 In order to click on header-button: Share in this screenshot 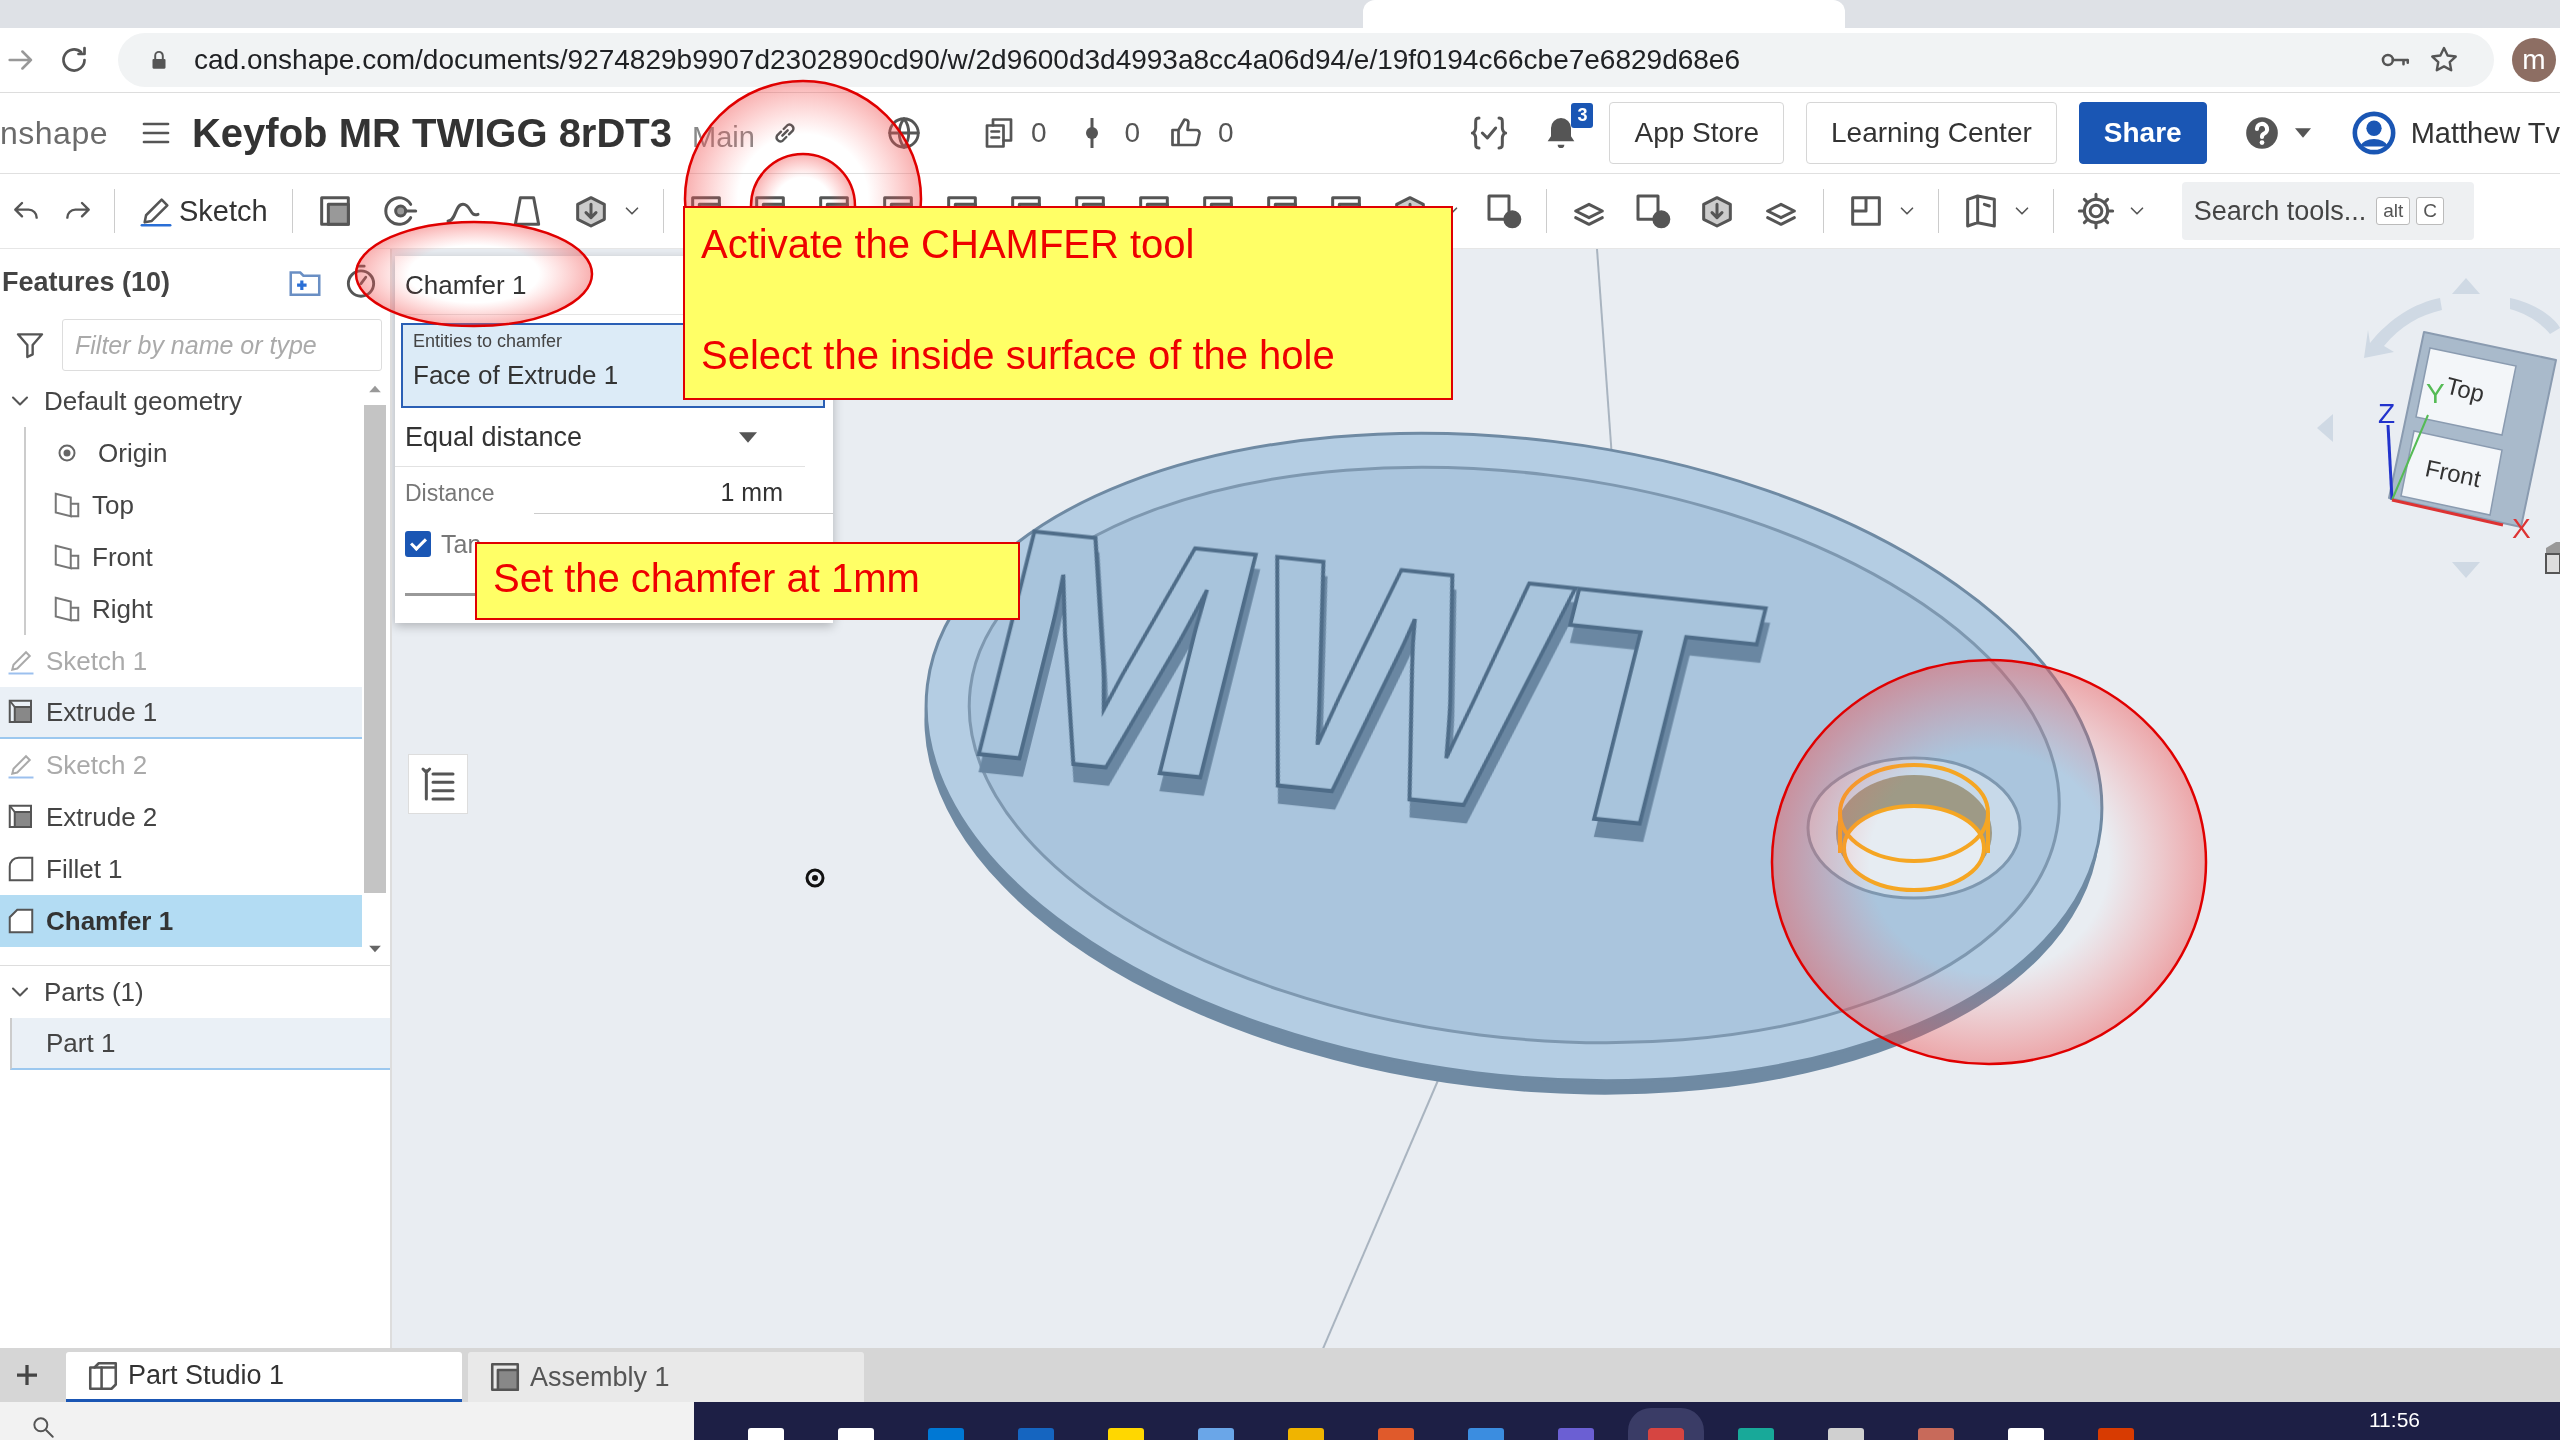, I will do `click(2142, 133)`.